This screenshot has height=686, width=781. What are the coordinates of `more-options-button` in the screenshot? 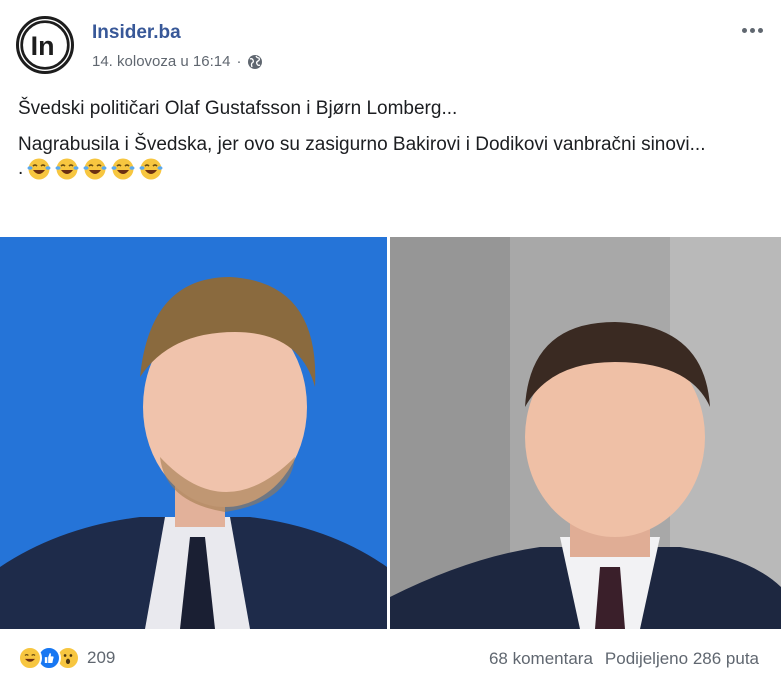 It's located at (752, 30).